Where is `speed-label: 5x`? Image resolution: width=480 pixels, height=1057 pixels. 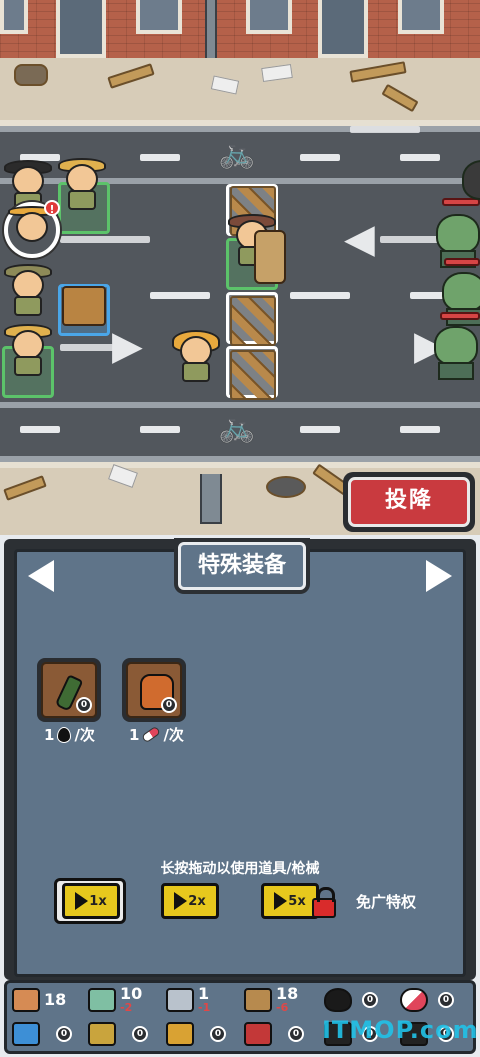
speed-label: 5x is located at coordinates (297, 901).